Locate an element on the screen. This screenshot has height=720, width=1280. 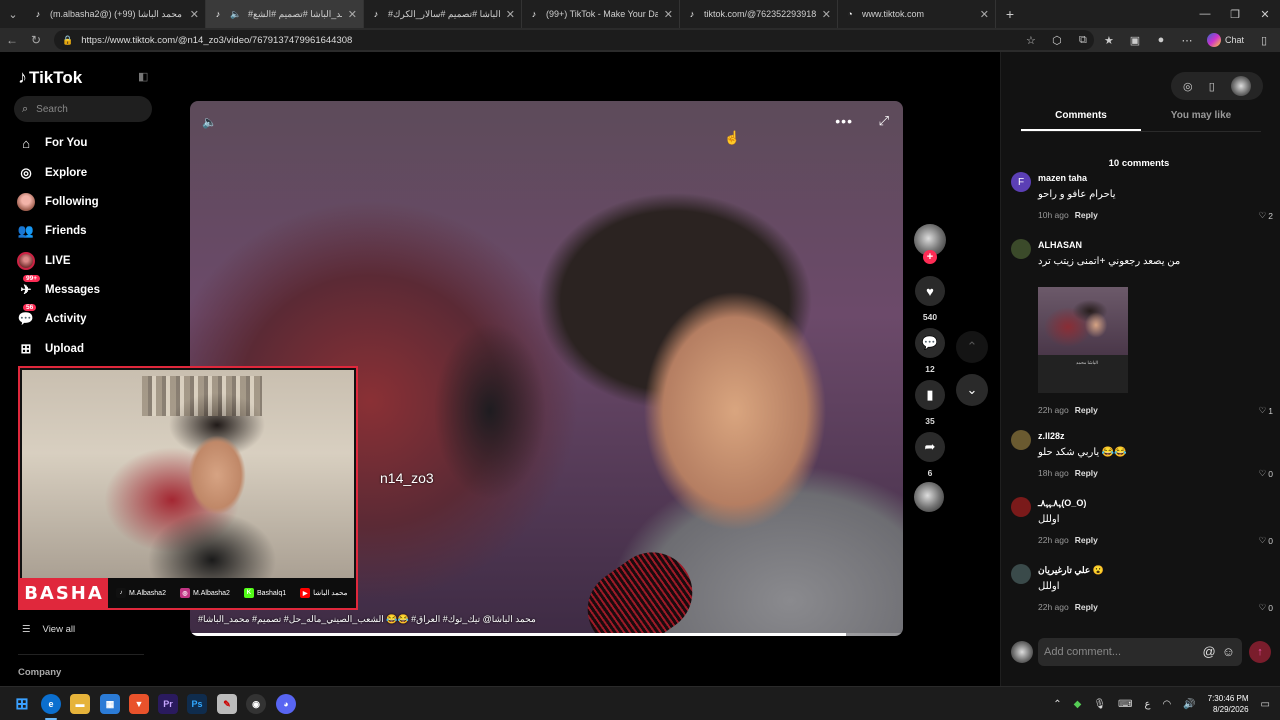
commenter-name: mazen taha is located at coordinates (1062, 178).